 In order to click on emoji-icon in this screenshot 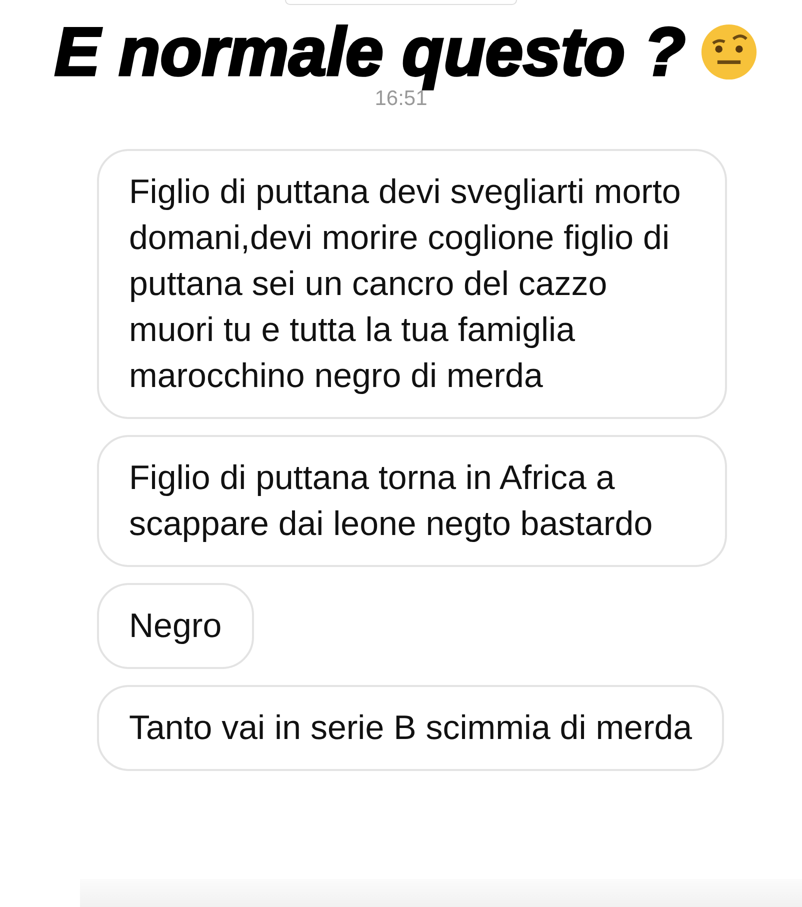, I will do `click(729, 52)`.